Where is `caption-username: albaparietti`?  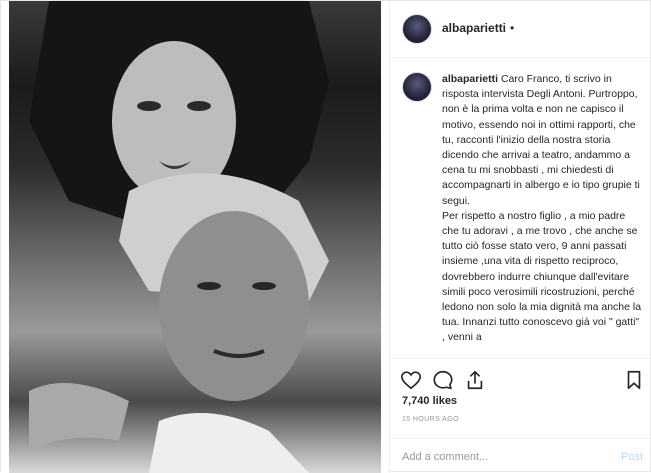
caption-username: albaparietti is located at coordinates (470, 79).